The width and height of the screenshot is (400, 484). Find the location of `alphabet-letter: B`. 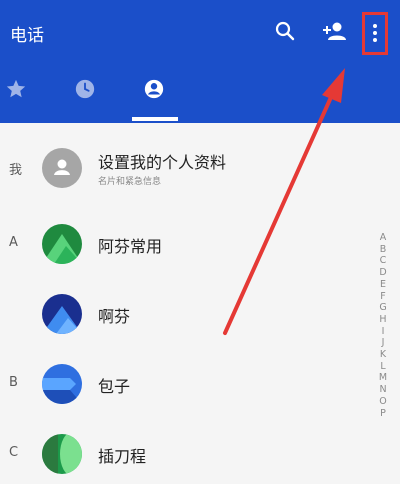

alphabet-letter: B is located at coordinates (383, 250).